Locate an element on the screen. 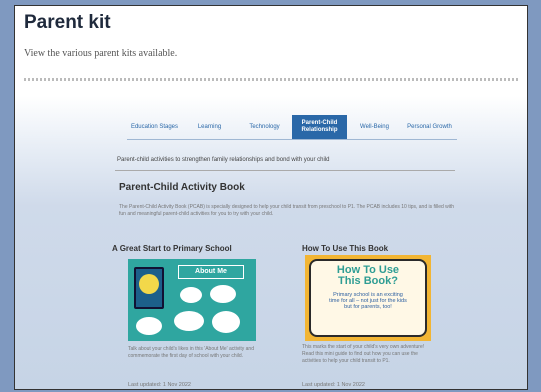 The image size is (541, 392). tab-divider is located at coordinates (285, 170).